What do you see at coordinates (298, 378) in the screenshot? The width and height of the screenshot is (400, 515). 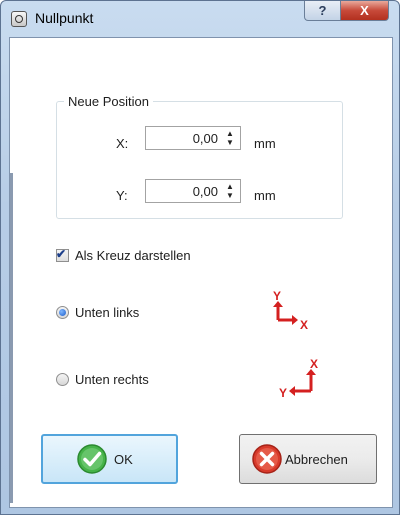 I see `axis-origin-bottom-right-icon: X Y` at bounding box center [298, 378].